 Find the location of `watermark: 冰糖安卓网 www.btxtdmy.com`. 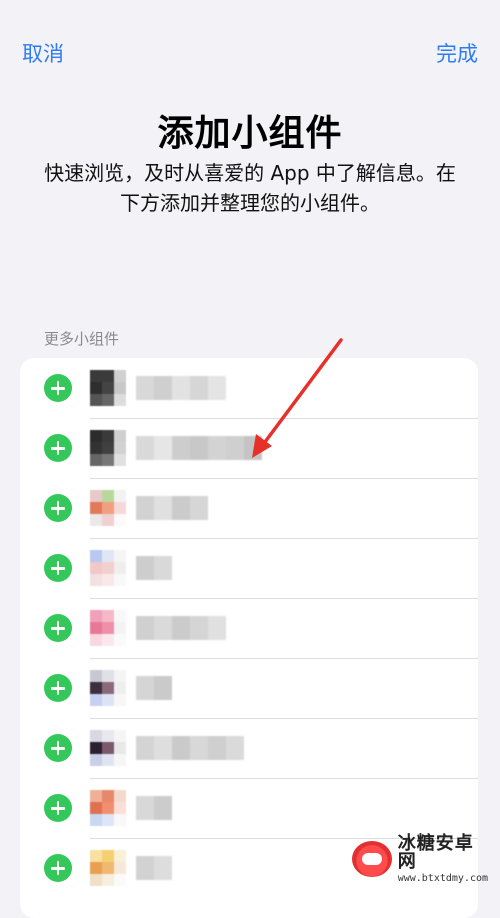

watermark: 冰糖安卓网 www.btxtdmy.com is located at coordinates (422, 859).